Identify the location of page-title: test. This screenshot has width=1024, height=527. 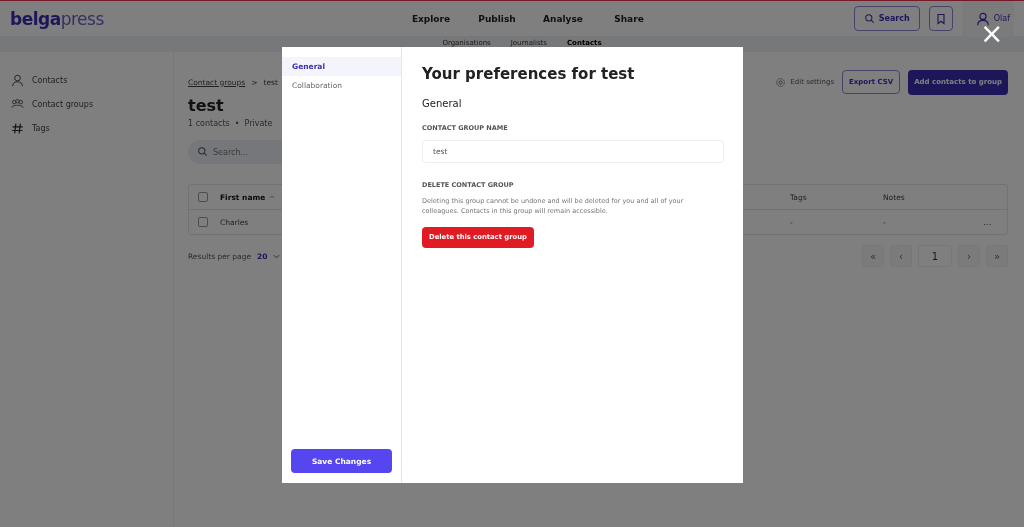
(206, 105).